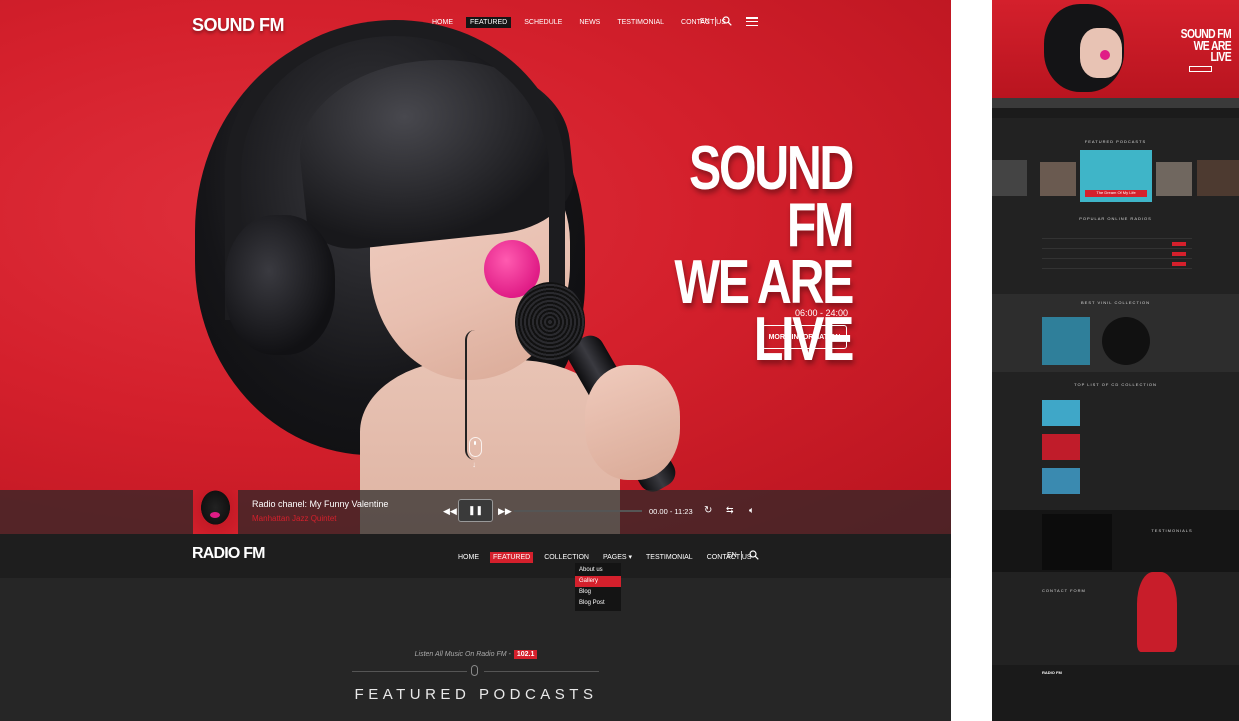 The image size is (1239, 721). What do you see at coordinates (764, 282) in the screenshot?
I see `hero-title-line: WE ARE` at bounding box center [764, 282].